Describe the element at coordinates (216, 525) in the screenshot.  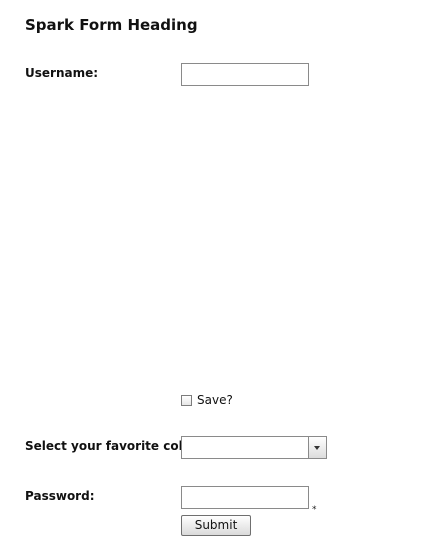
I see `submit-button: Submit` at that location.